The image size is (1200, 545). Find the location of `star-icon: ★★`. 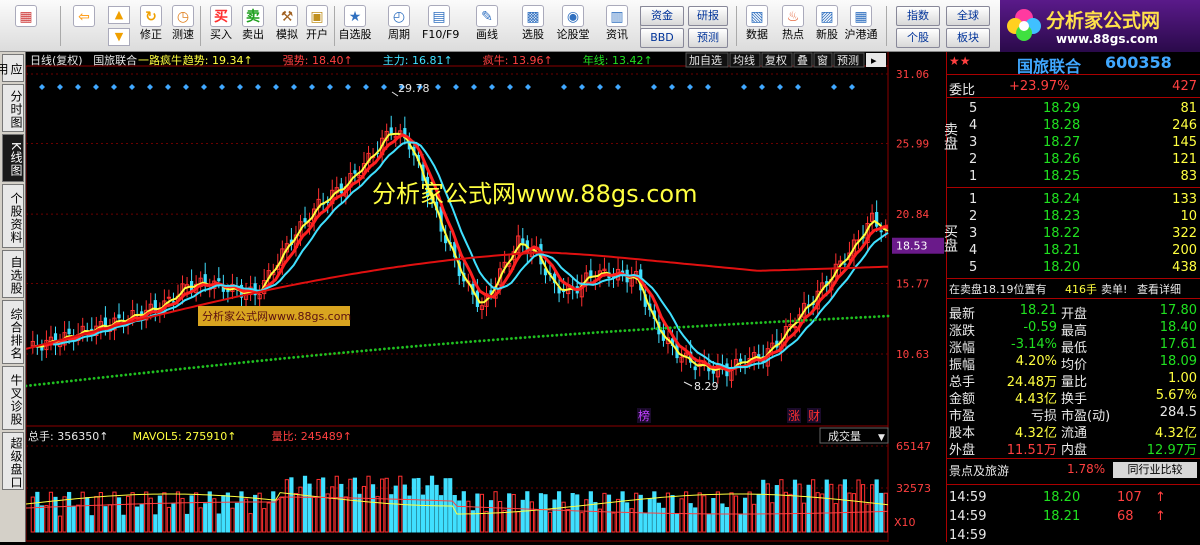

star-icon: ★★ is located at coordinates (960, 61).